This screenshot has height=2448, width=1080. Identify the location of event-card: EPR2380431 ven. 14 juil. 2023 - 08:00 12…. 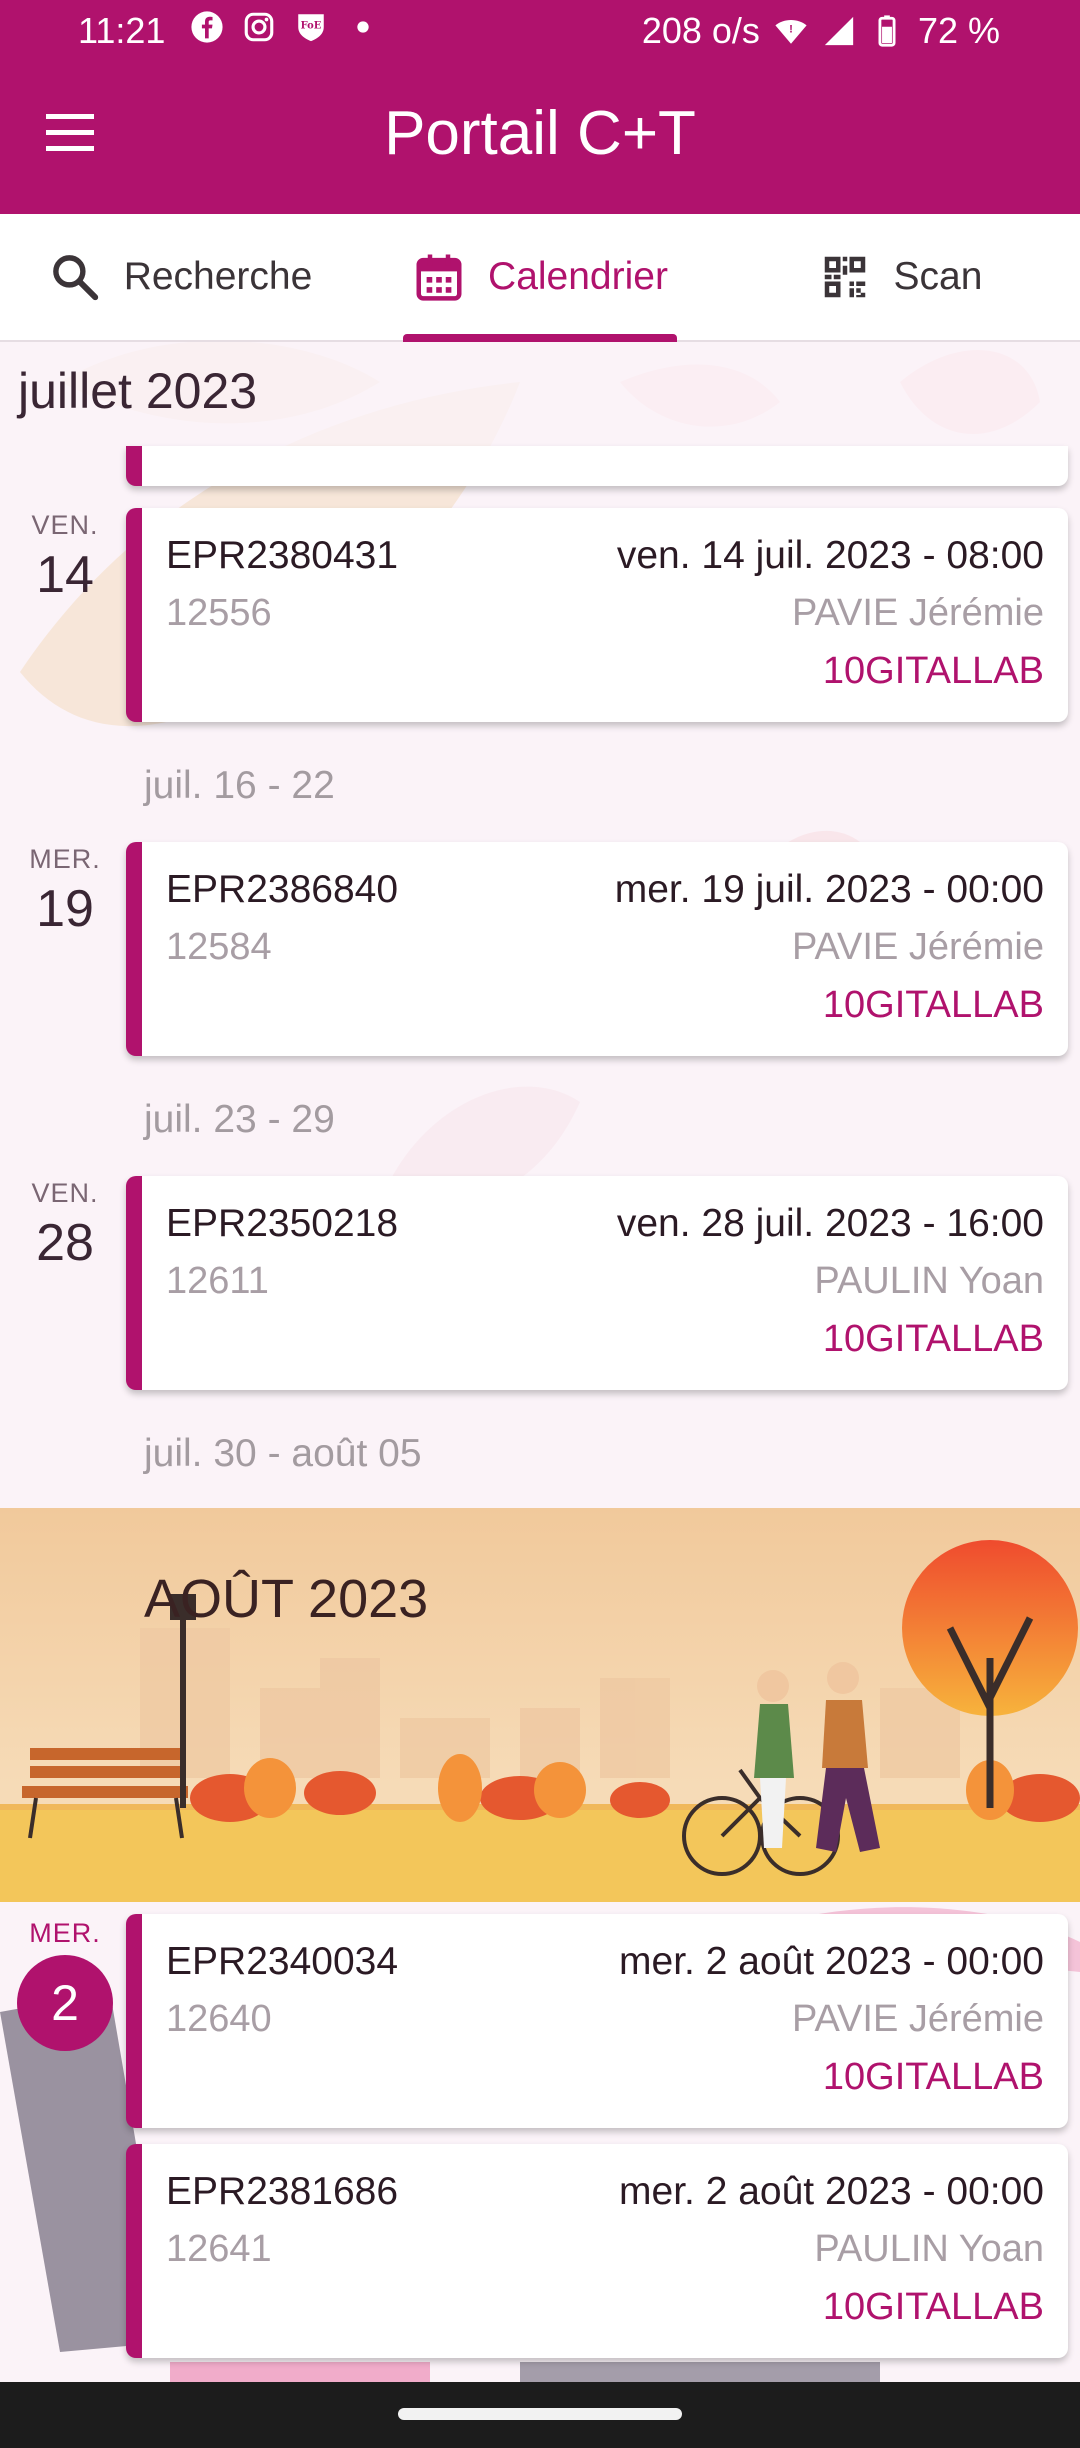
(597, 615).